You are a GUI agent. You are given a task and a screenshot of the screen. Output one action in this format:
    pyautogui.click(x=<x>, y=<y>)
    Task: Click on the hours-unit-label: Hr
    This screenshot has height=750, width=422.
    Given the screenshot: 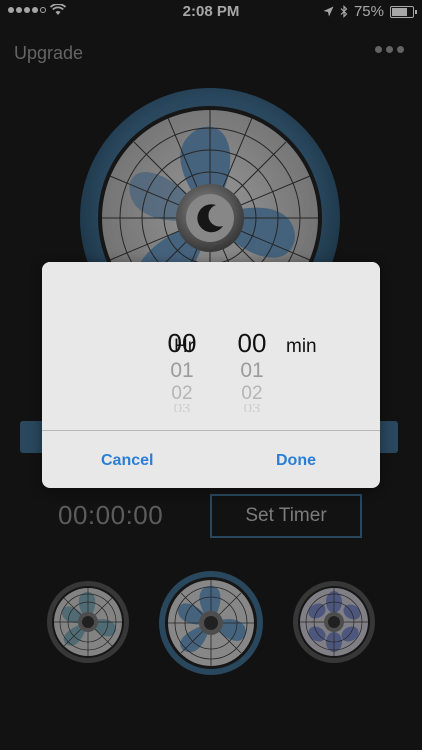 What is the action you would take?
    pyautogui.click(x=184, y=346)
    